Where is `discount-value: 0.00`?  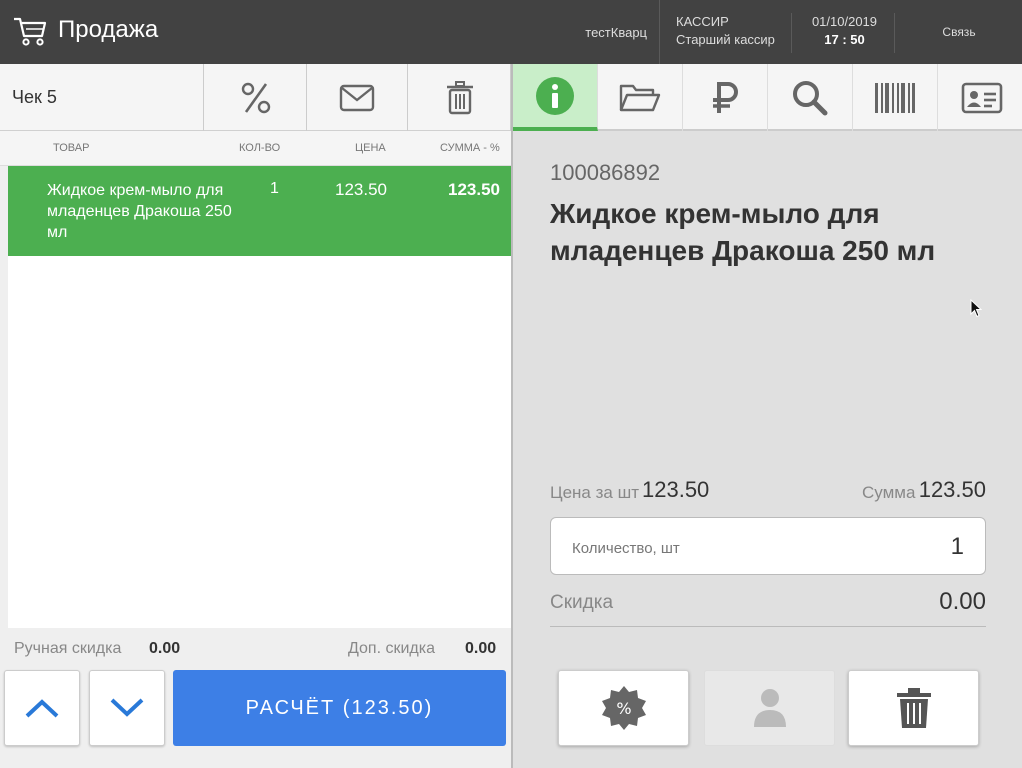
discount-value: 0.00 is located at coordinates (962, 601).